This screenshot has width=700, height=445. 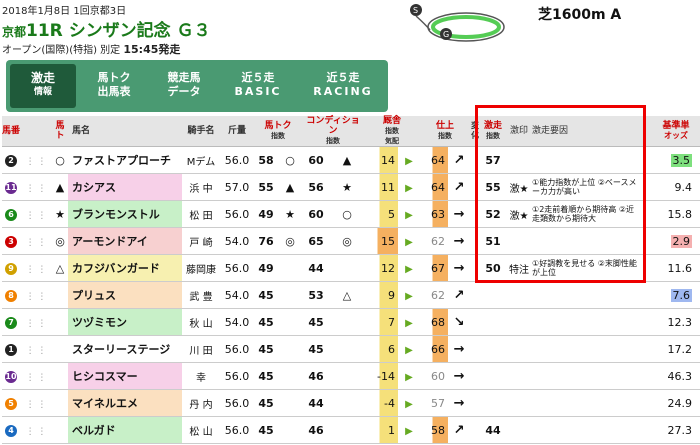 What do you see at coordinates (201, 131) in the screenshot?
I see `col-jockey: 騎手名` at bounding box center [201, 131].